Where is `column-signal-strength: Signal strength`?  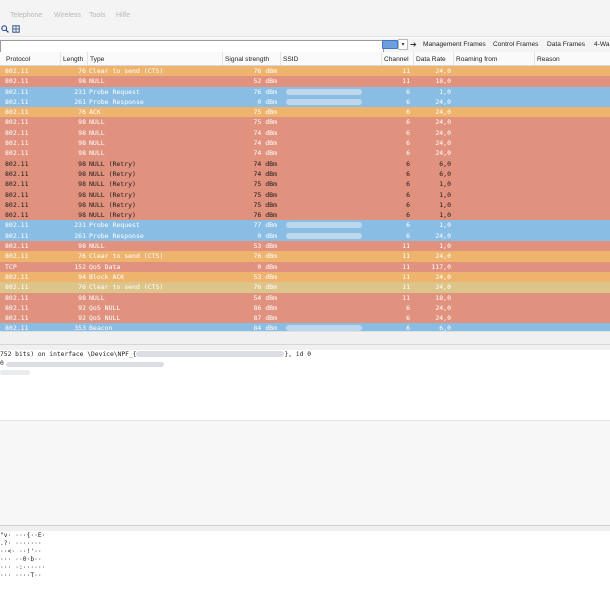 column-signal-strength: Signal strength is located at coordinates (251, 58).